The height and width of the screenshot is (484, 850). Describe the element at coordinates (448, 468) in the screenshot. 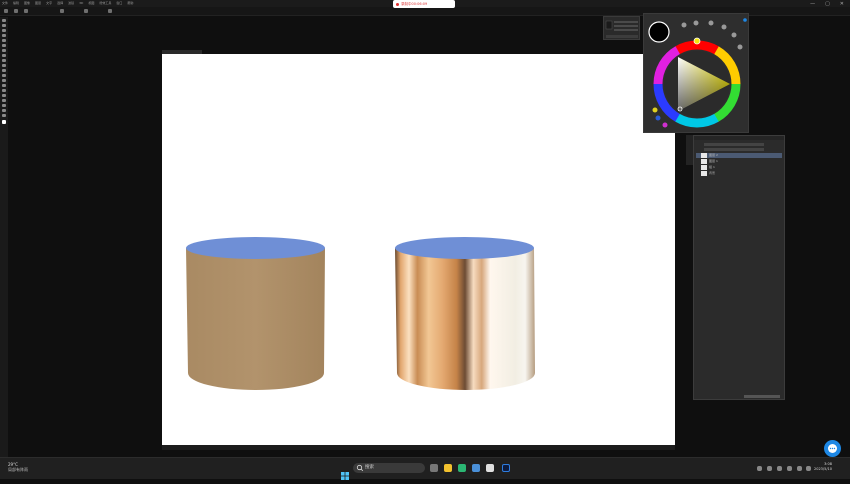

I see `file-explorer-icon` at that location.